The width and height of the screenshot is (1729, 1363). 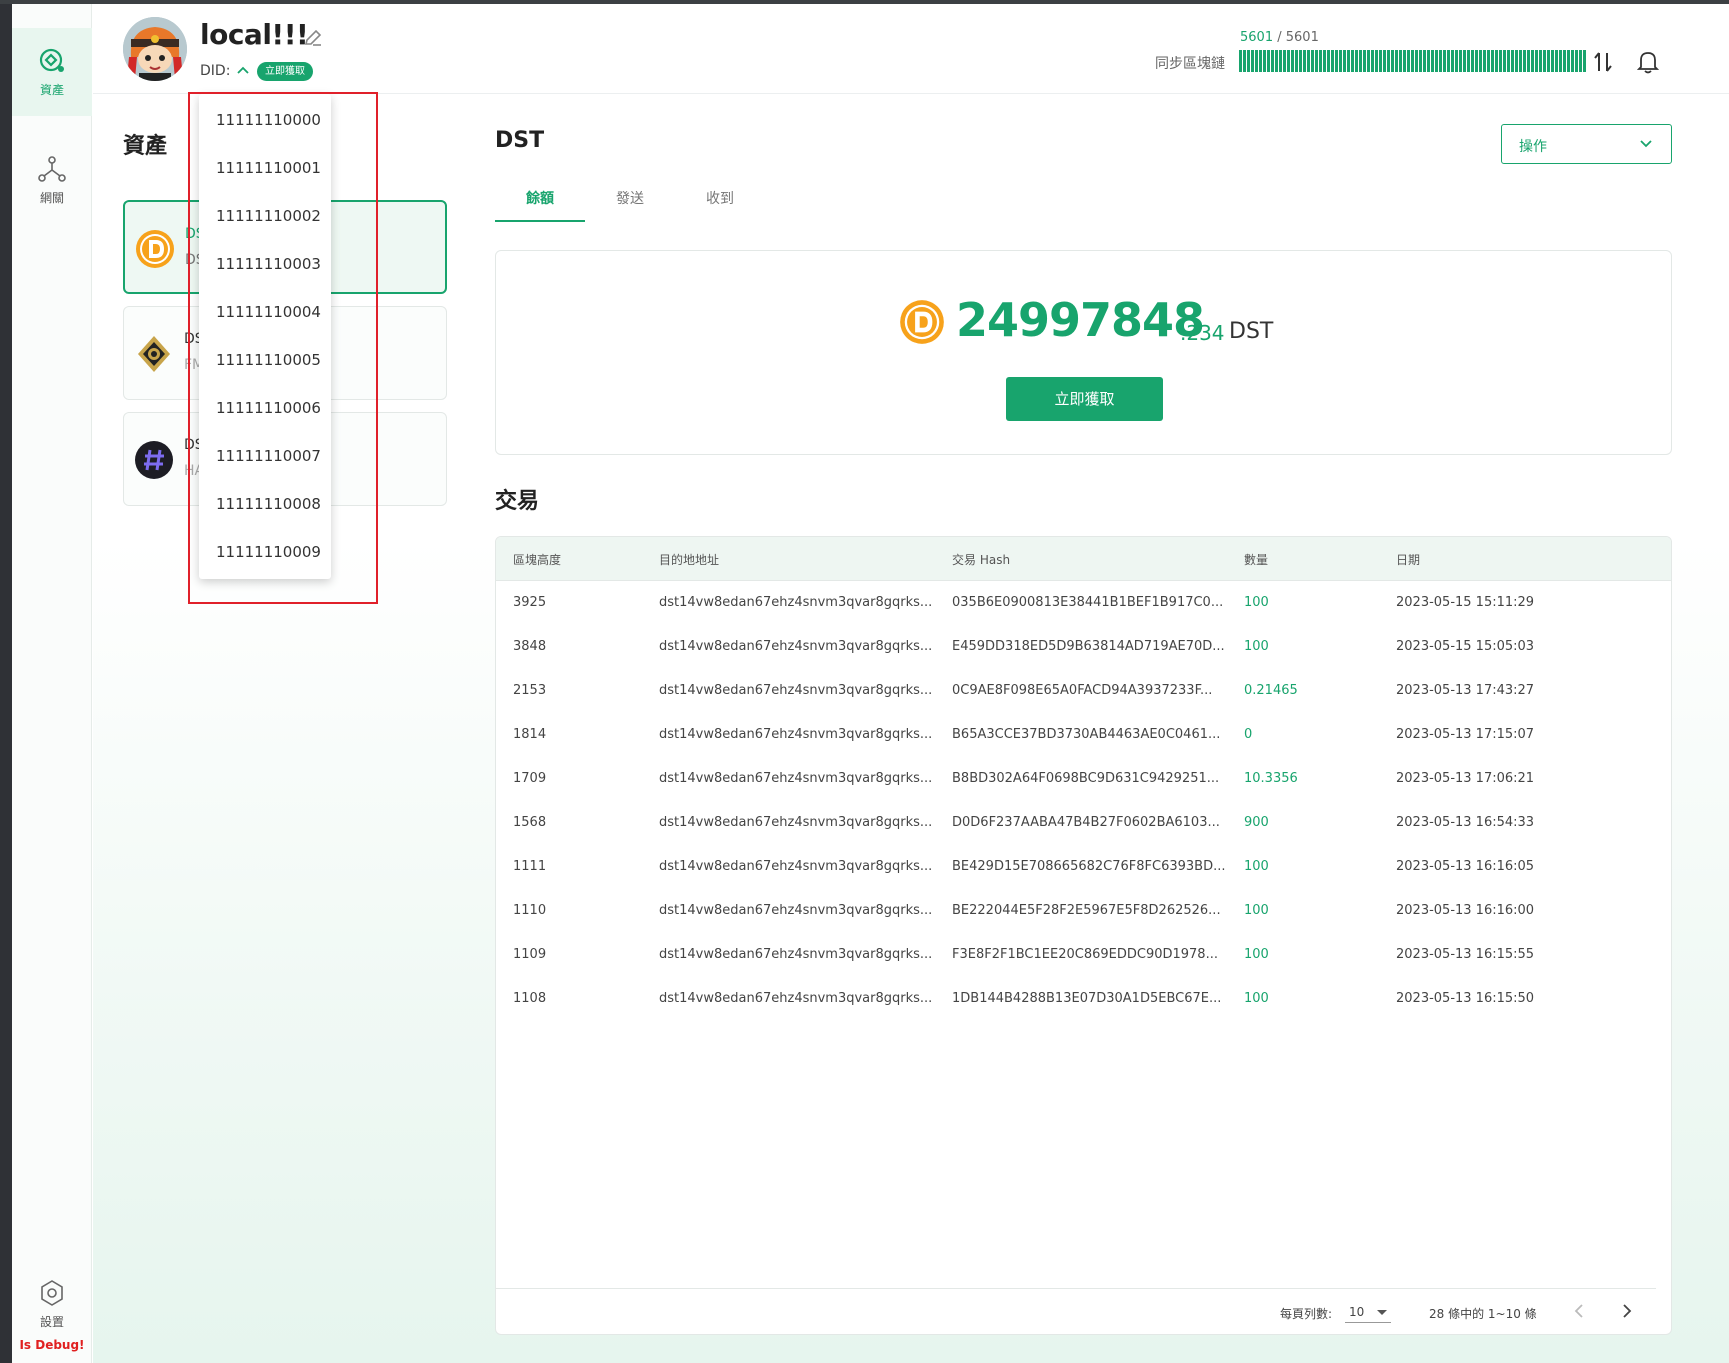 What do you see at coordinates (265, 504) in the screenshot?
I see `did-option: 11111110008` at bounding box center [265, 504].